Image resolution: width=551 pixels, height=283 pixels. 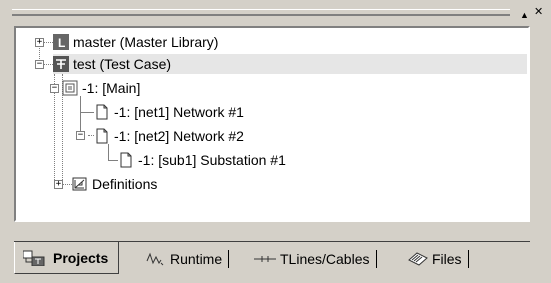 What do you see at coordinates (125, 184) in the screenshot?
I see `tree-node-label: Definitions` at bounding box center [125, 184].